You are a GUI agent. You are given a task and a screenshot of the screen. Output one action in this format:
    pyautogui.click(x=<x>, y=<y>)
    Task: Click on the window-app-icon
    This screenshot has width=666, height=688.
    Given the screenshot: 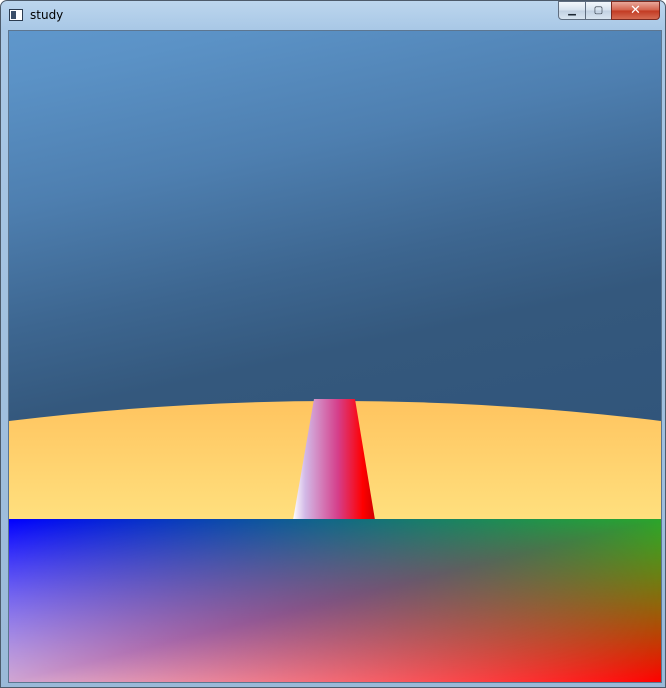 What is the action you would take?
    pyautogui.click(x=16, y=15)
    